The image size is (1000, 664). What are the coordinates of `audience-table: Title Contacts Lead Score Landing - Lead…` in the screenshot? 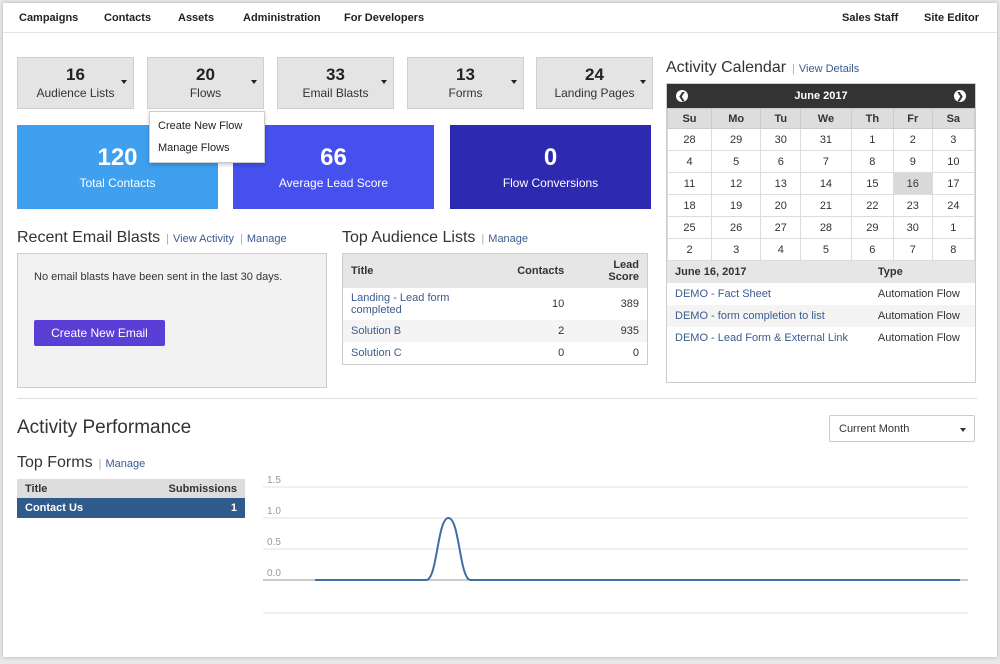 It's located at (495, 309).